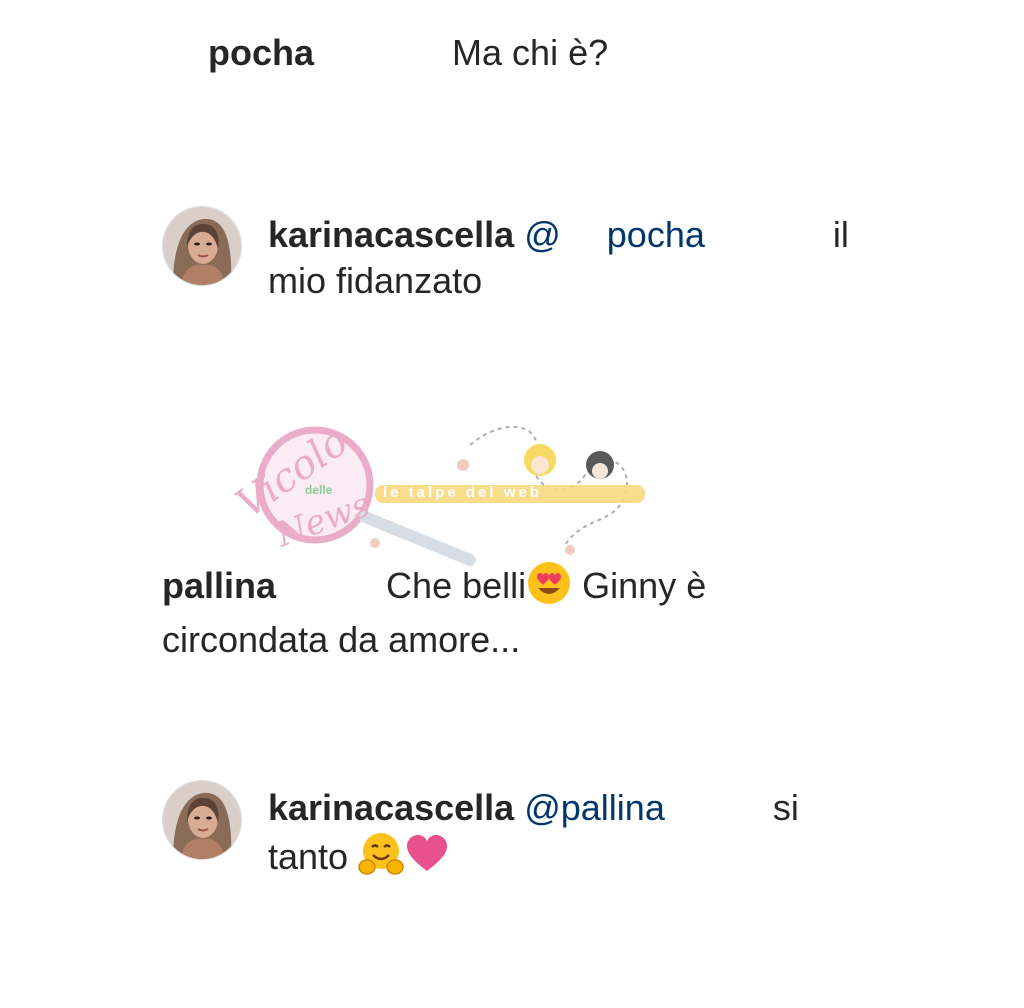  What do you see at coordinates (261, 52) in the screenshot?
I see `username-pocha: pocha` at bounding box center [261, 52].